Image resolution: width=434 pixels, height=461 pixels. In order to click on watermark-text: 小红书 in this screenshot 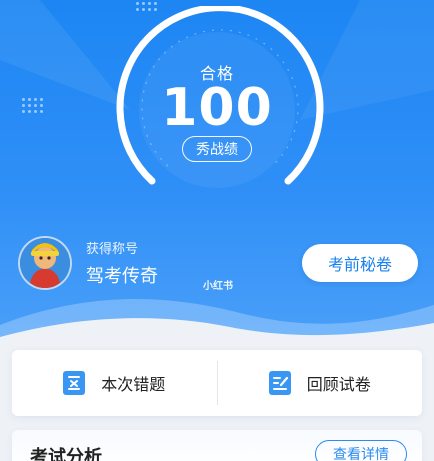, I will do `click(218, 286)`.